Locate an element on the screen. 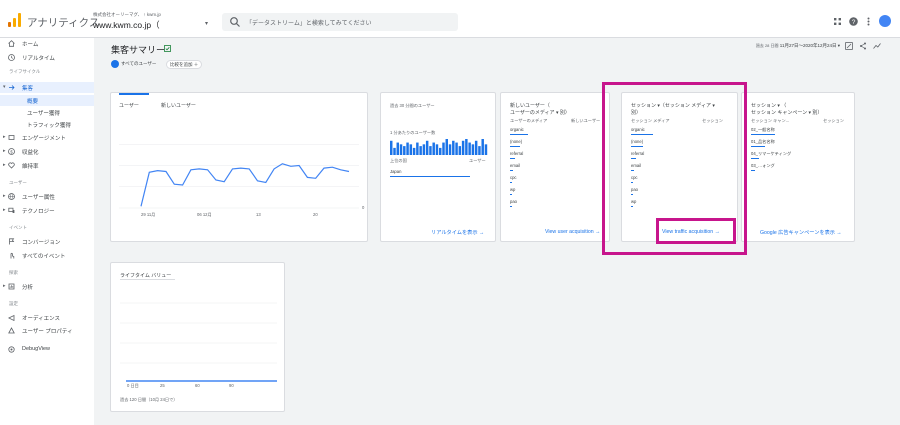 Image resolution: width=900 pixels, height=425 pixels. account-path: 株式会社オーリーマグ、 ↑ kwm.jp is located at coordinates (127, 15).